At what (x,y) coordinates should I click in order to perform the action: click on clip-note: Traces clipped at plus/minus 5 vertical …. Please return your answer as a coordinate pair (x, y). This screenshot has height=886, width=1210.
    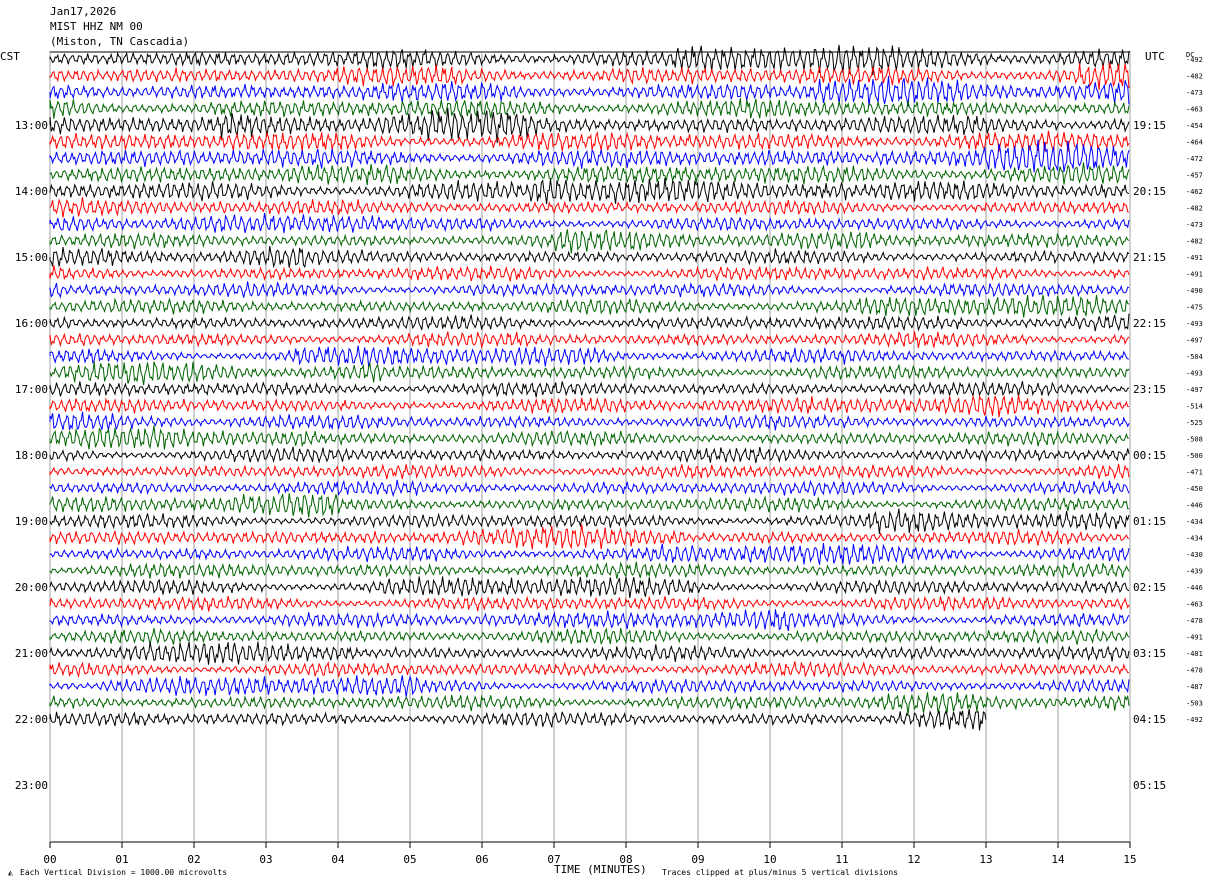
    Looking at the image, I should click on (780, 872).